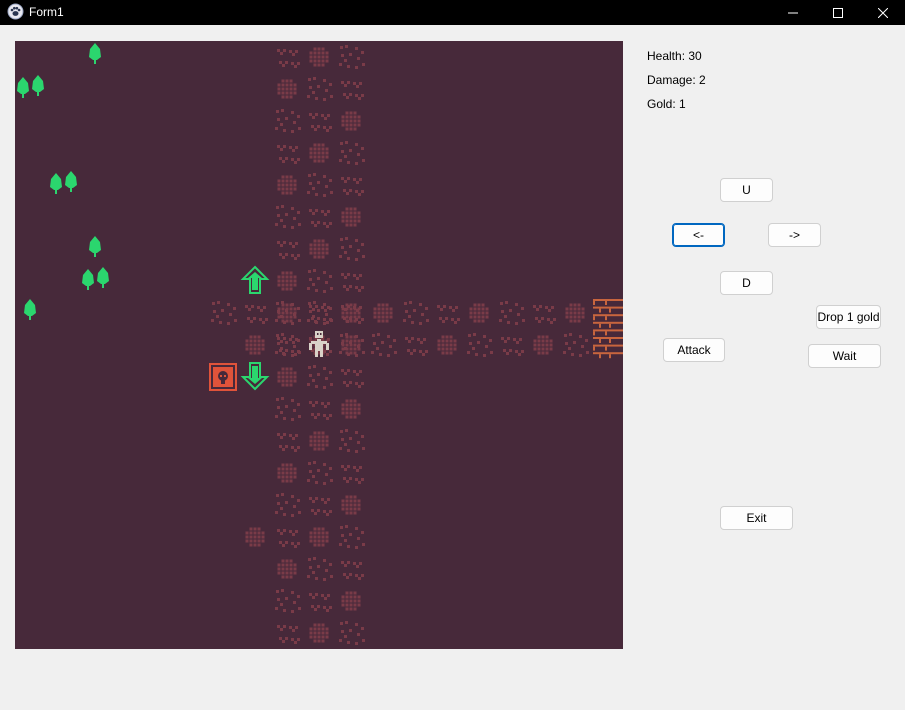  Describe the element at coordinates (746, 190) in the screenshot. I see `move-up-button: U` at that location.